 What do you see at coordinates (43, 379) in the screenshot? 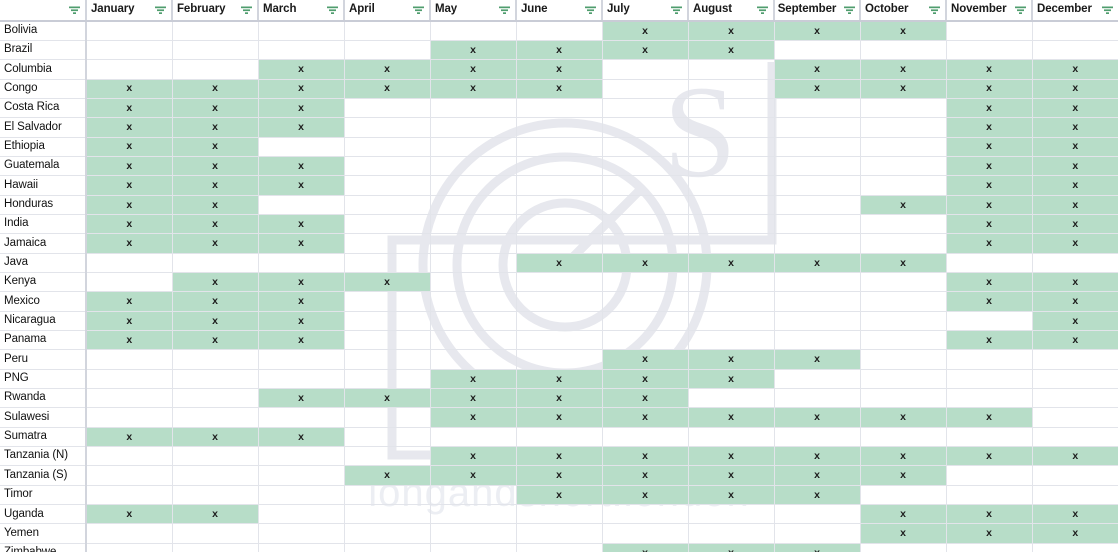
I see `row-label-origin: PNG` at bounding box center [43, 379].